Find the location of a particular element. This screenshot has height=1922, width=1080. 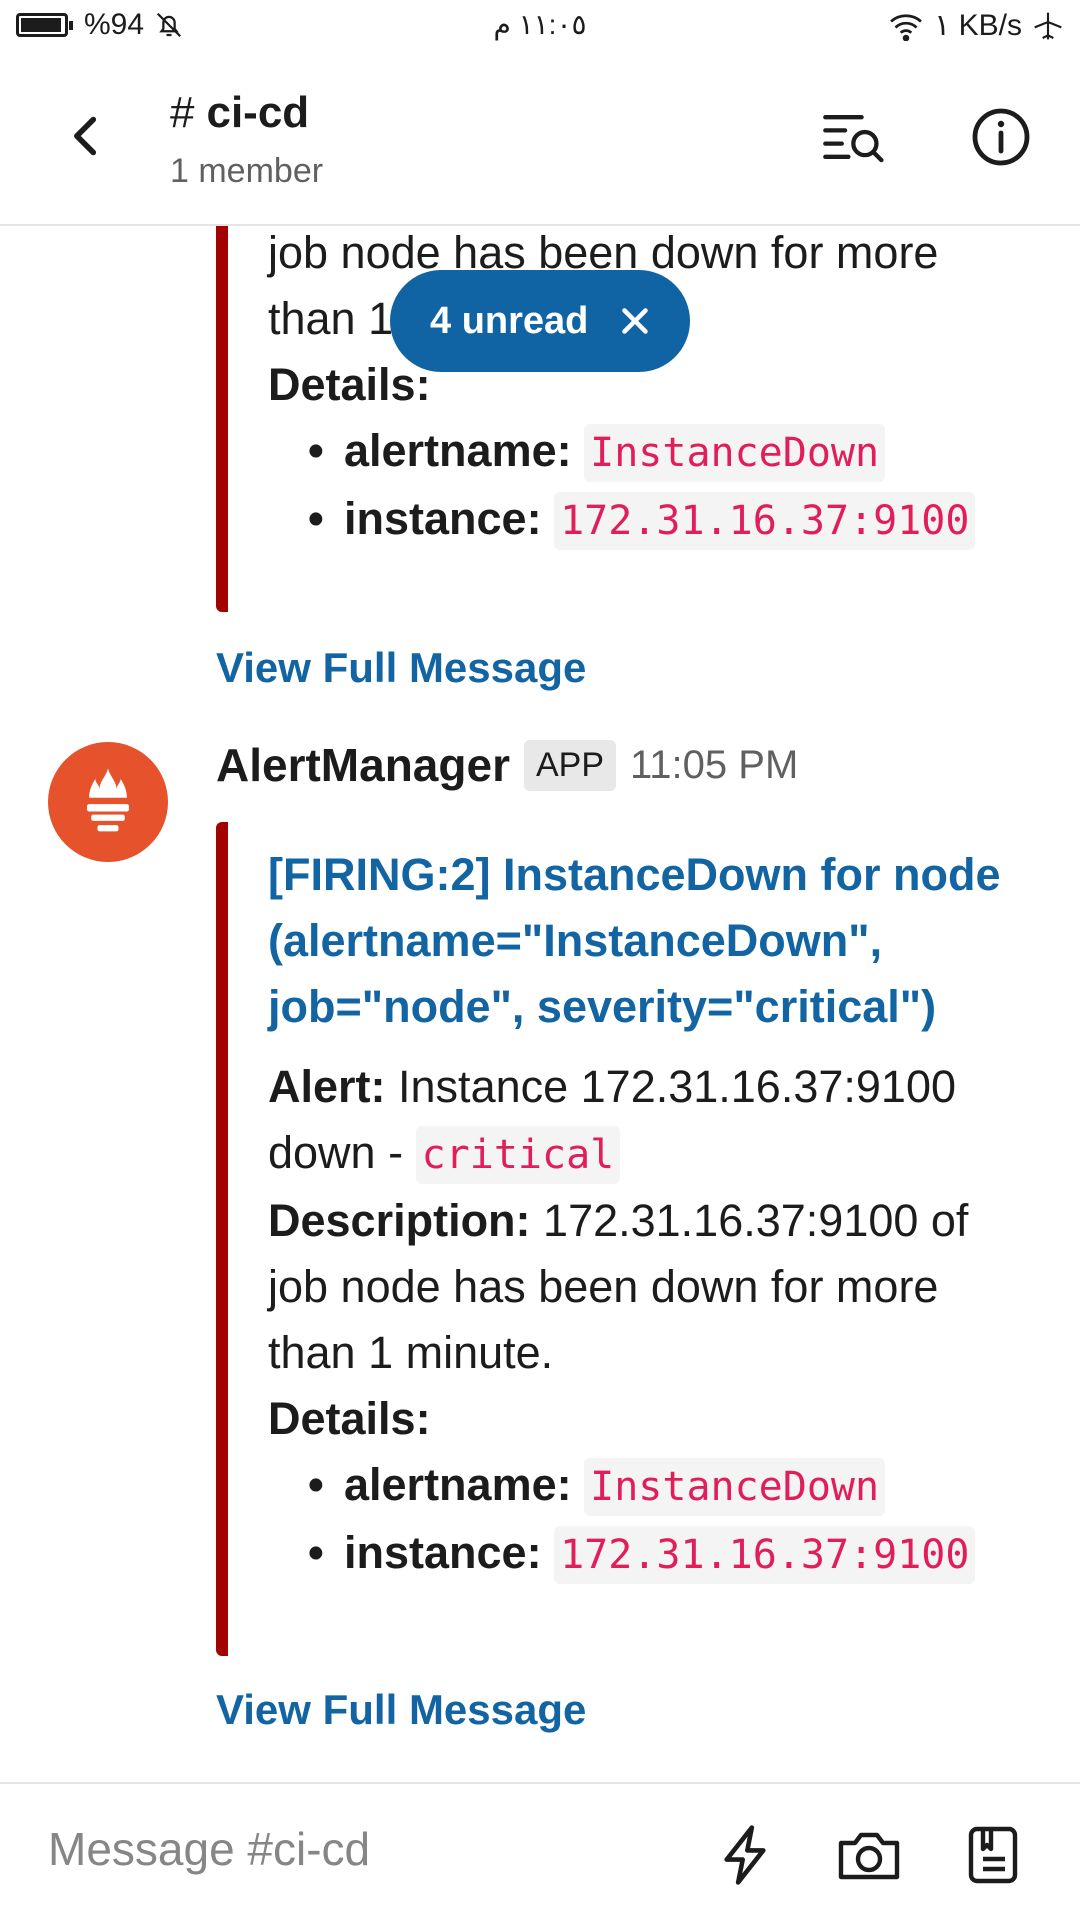

back-button is located at coordinates (86, 136).